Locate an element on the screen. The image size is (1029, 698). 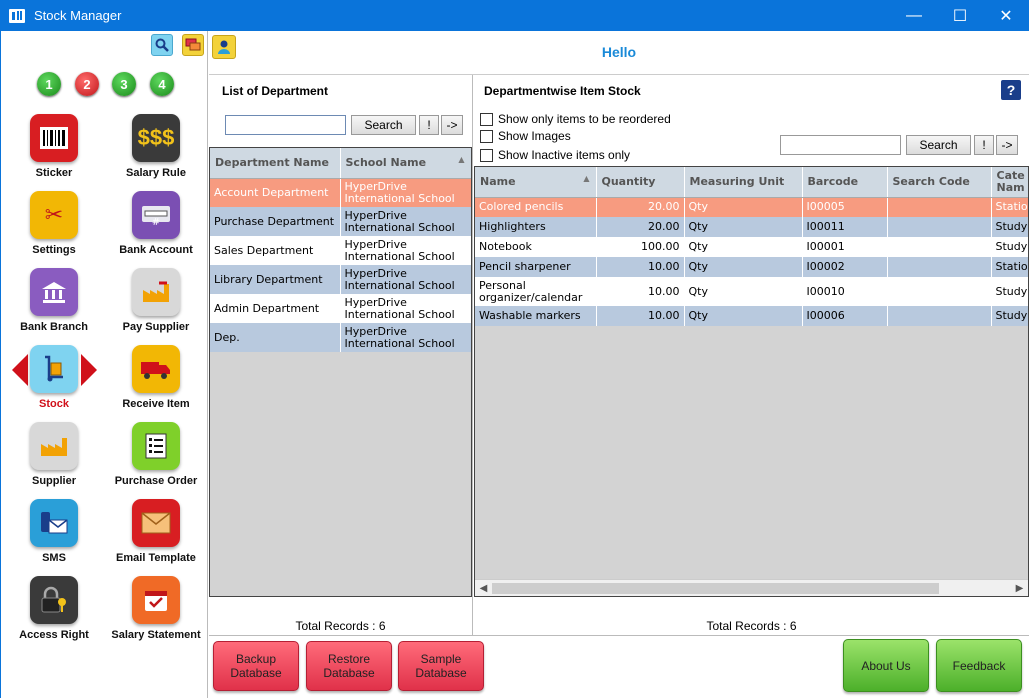
table-row: Washable markers 10.00 Qty I00006 Study is located at coordinates (751, 316).